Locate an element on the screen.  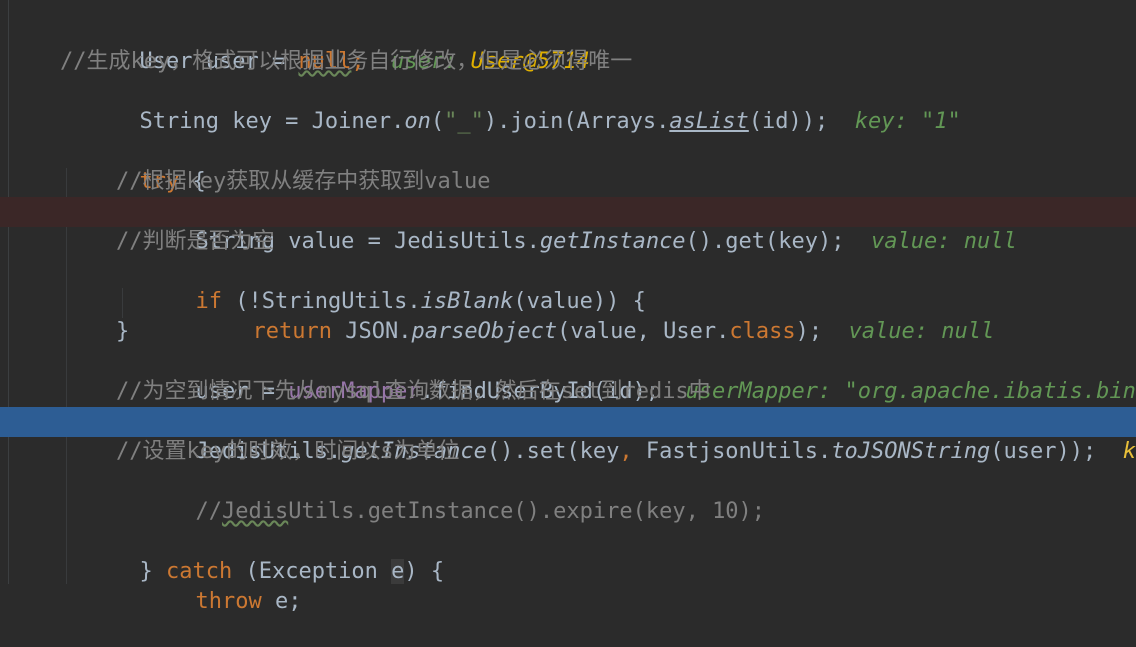
code-text: (id)); is located at coordinates (801, 121).